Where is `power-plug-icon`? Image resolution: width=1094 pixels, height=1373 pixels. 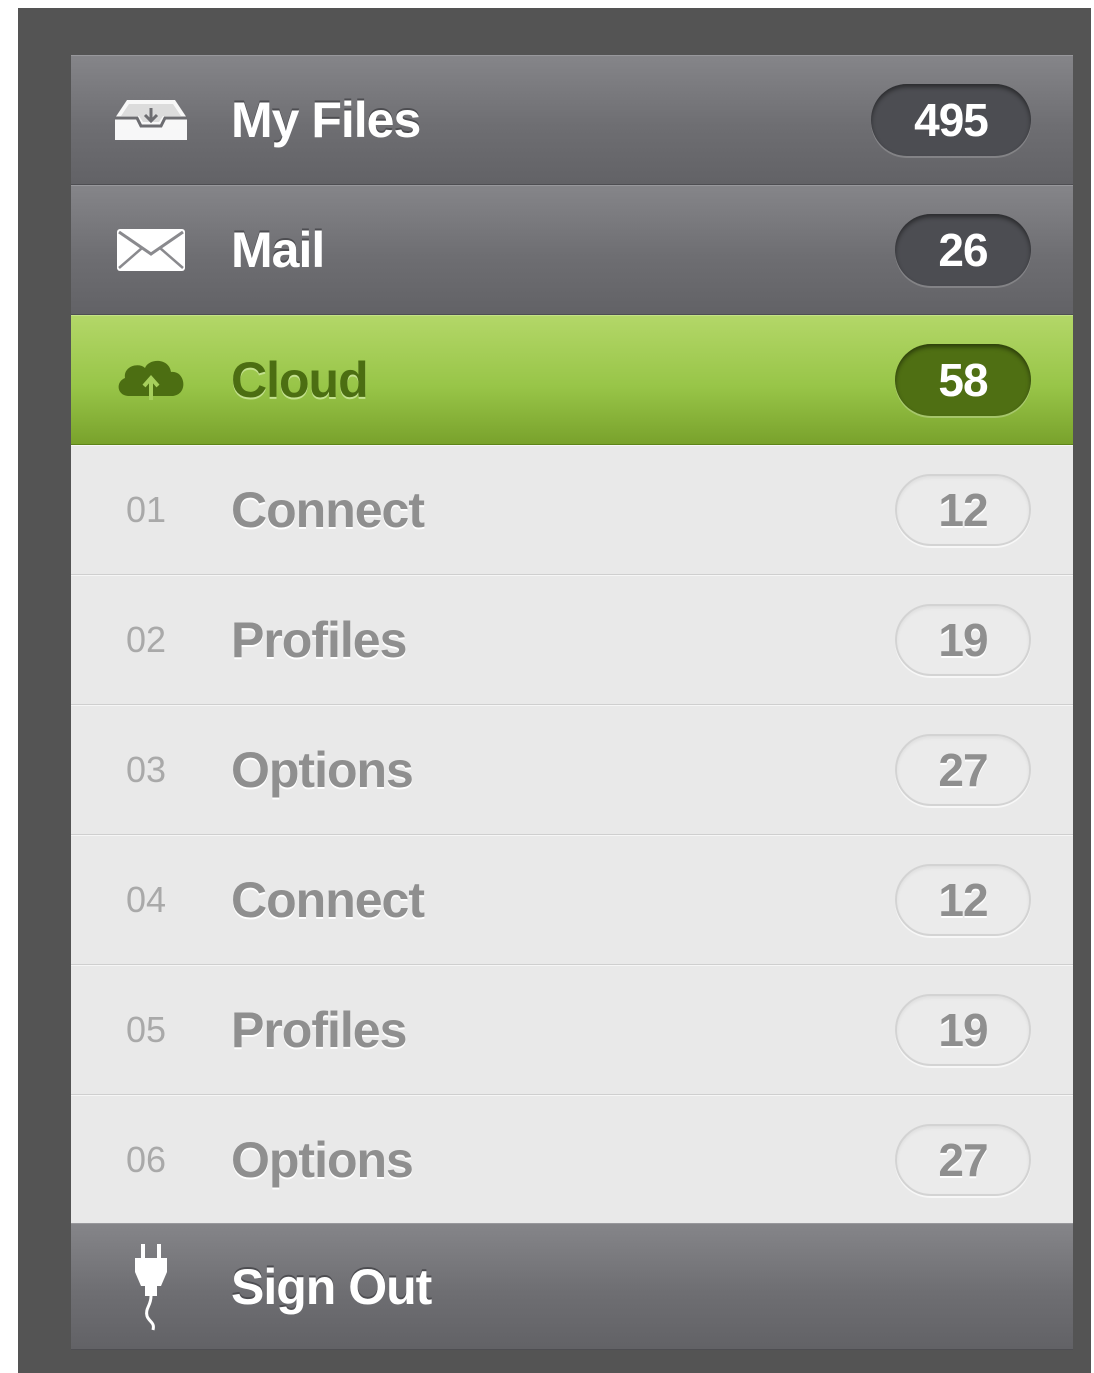
power-plug-icon is located at coordinates (151, 1286).